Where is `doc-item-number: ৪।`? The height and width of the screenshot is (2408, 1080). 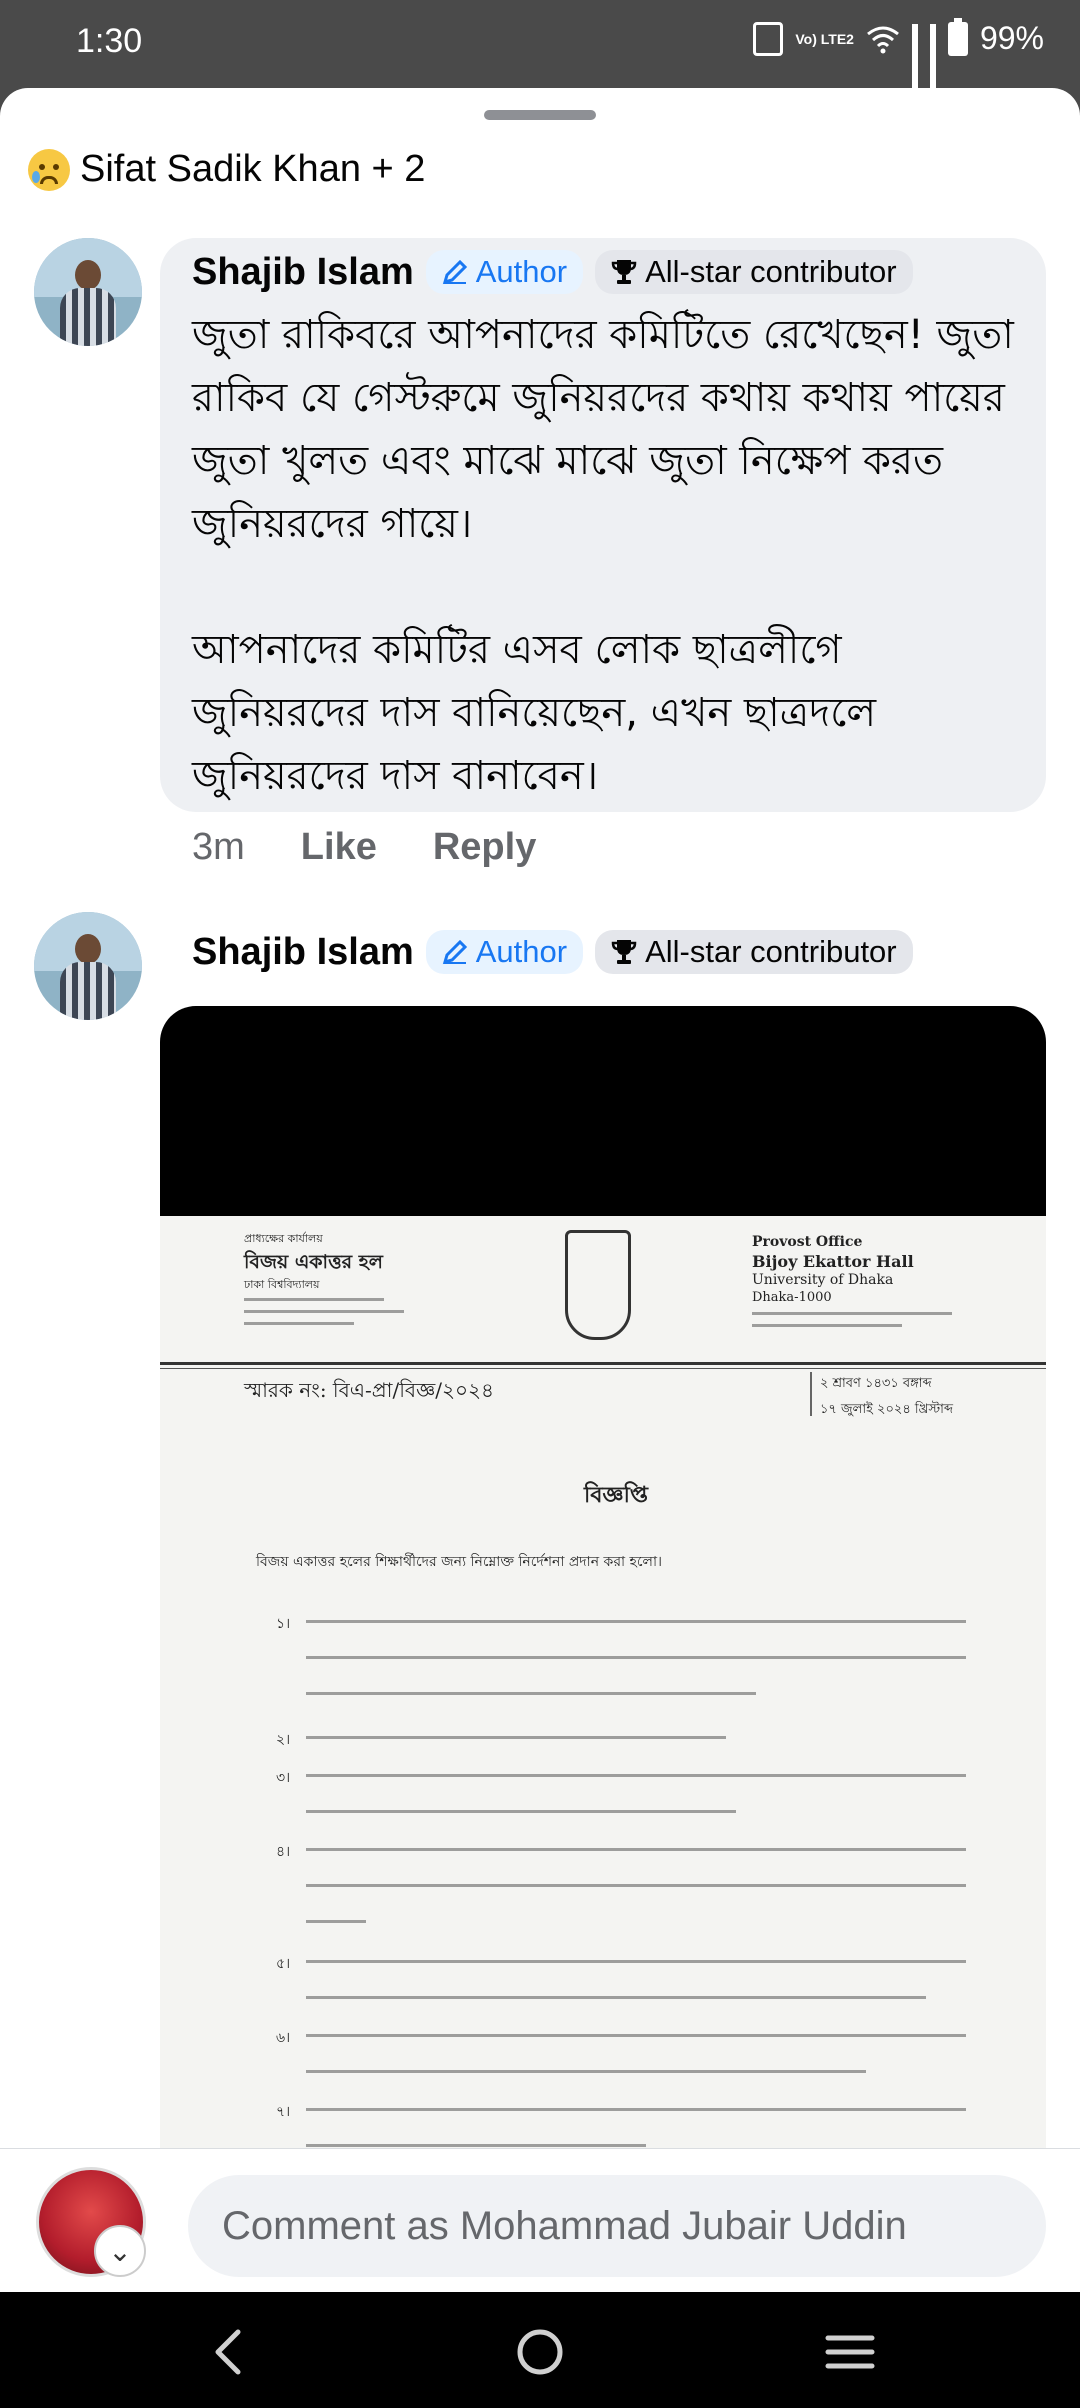
doc-item-number: ৪। is located at coordinates (283, 1852).